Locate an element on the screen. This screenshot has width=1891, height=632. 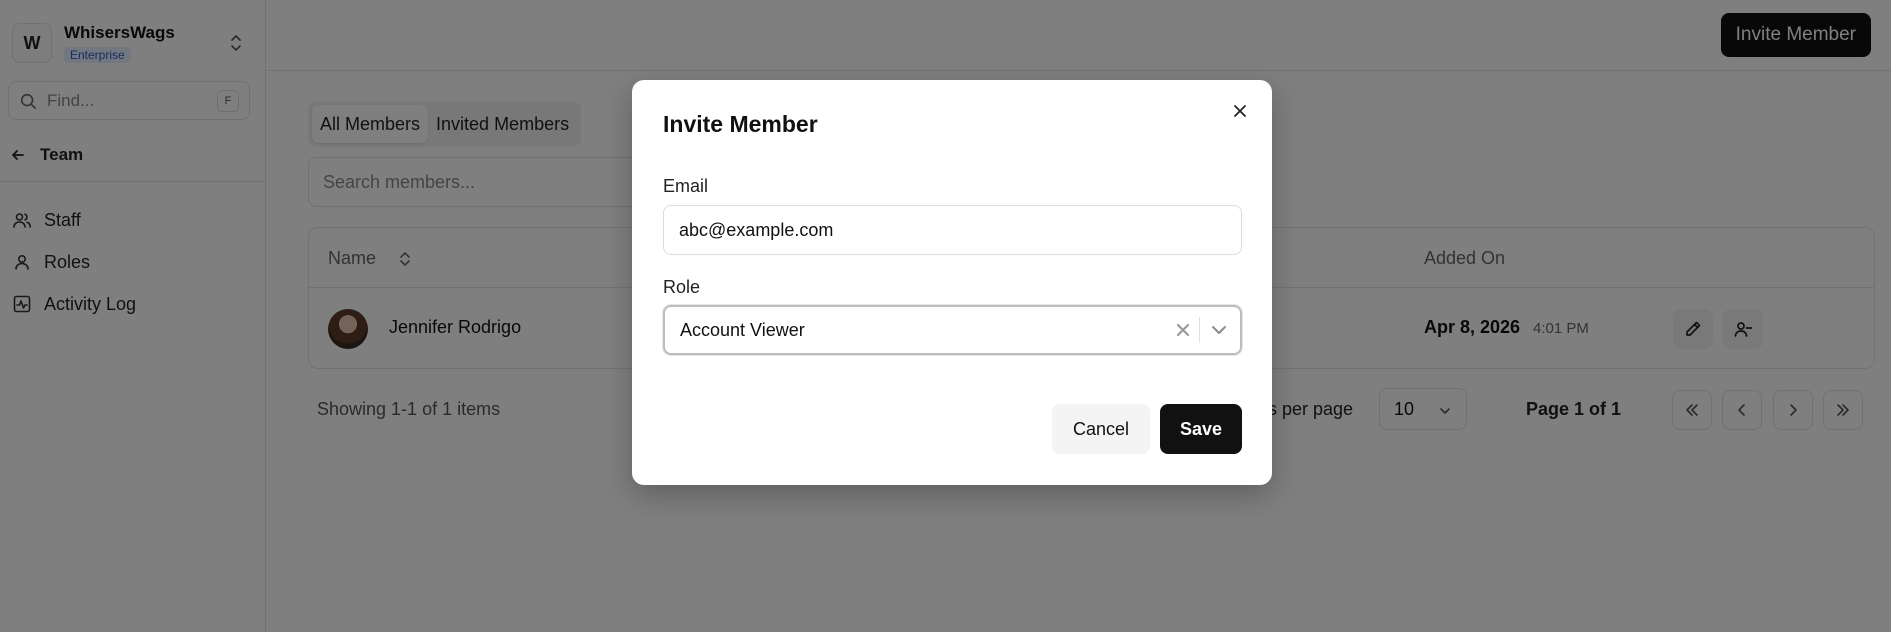
close-dialog-button is located at coordinates (1240, 111).